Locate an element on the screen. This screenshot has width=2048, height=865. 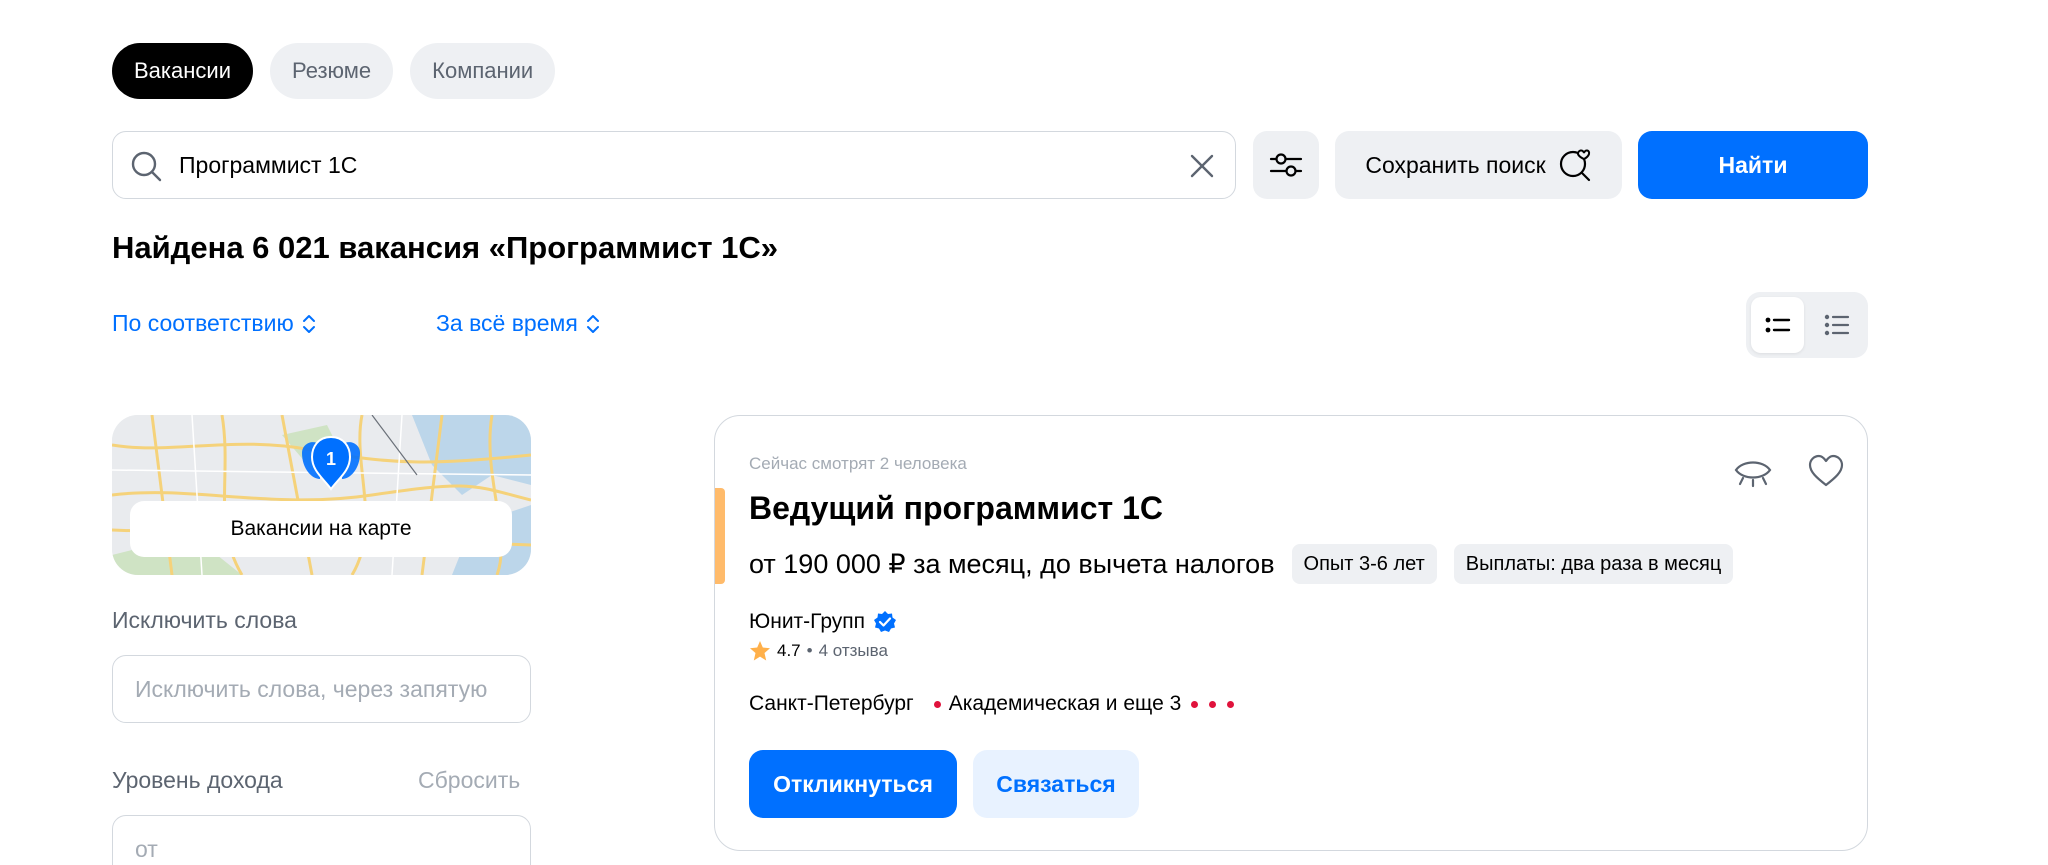
map-pin-count: 1 is located at coordinates (331, 459).